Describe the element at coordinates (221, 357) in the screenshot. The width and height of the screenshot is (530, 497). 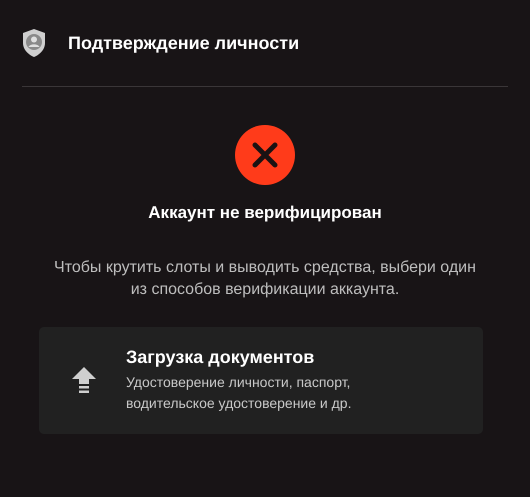
I see `method-title: Загрузка документов` at that location.